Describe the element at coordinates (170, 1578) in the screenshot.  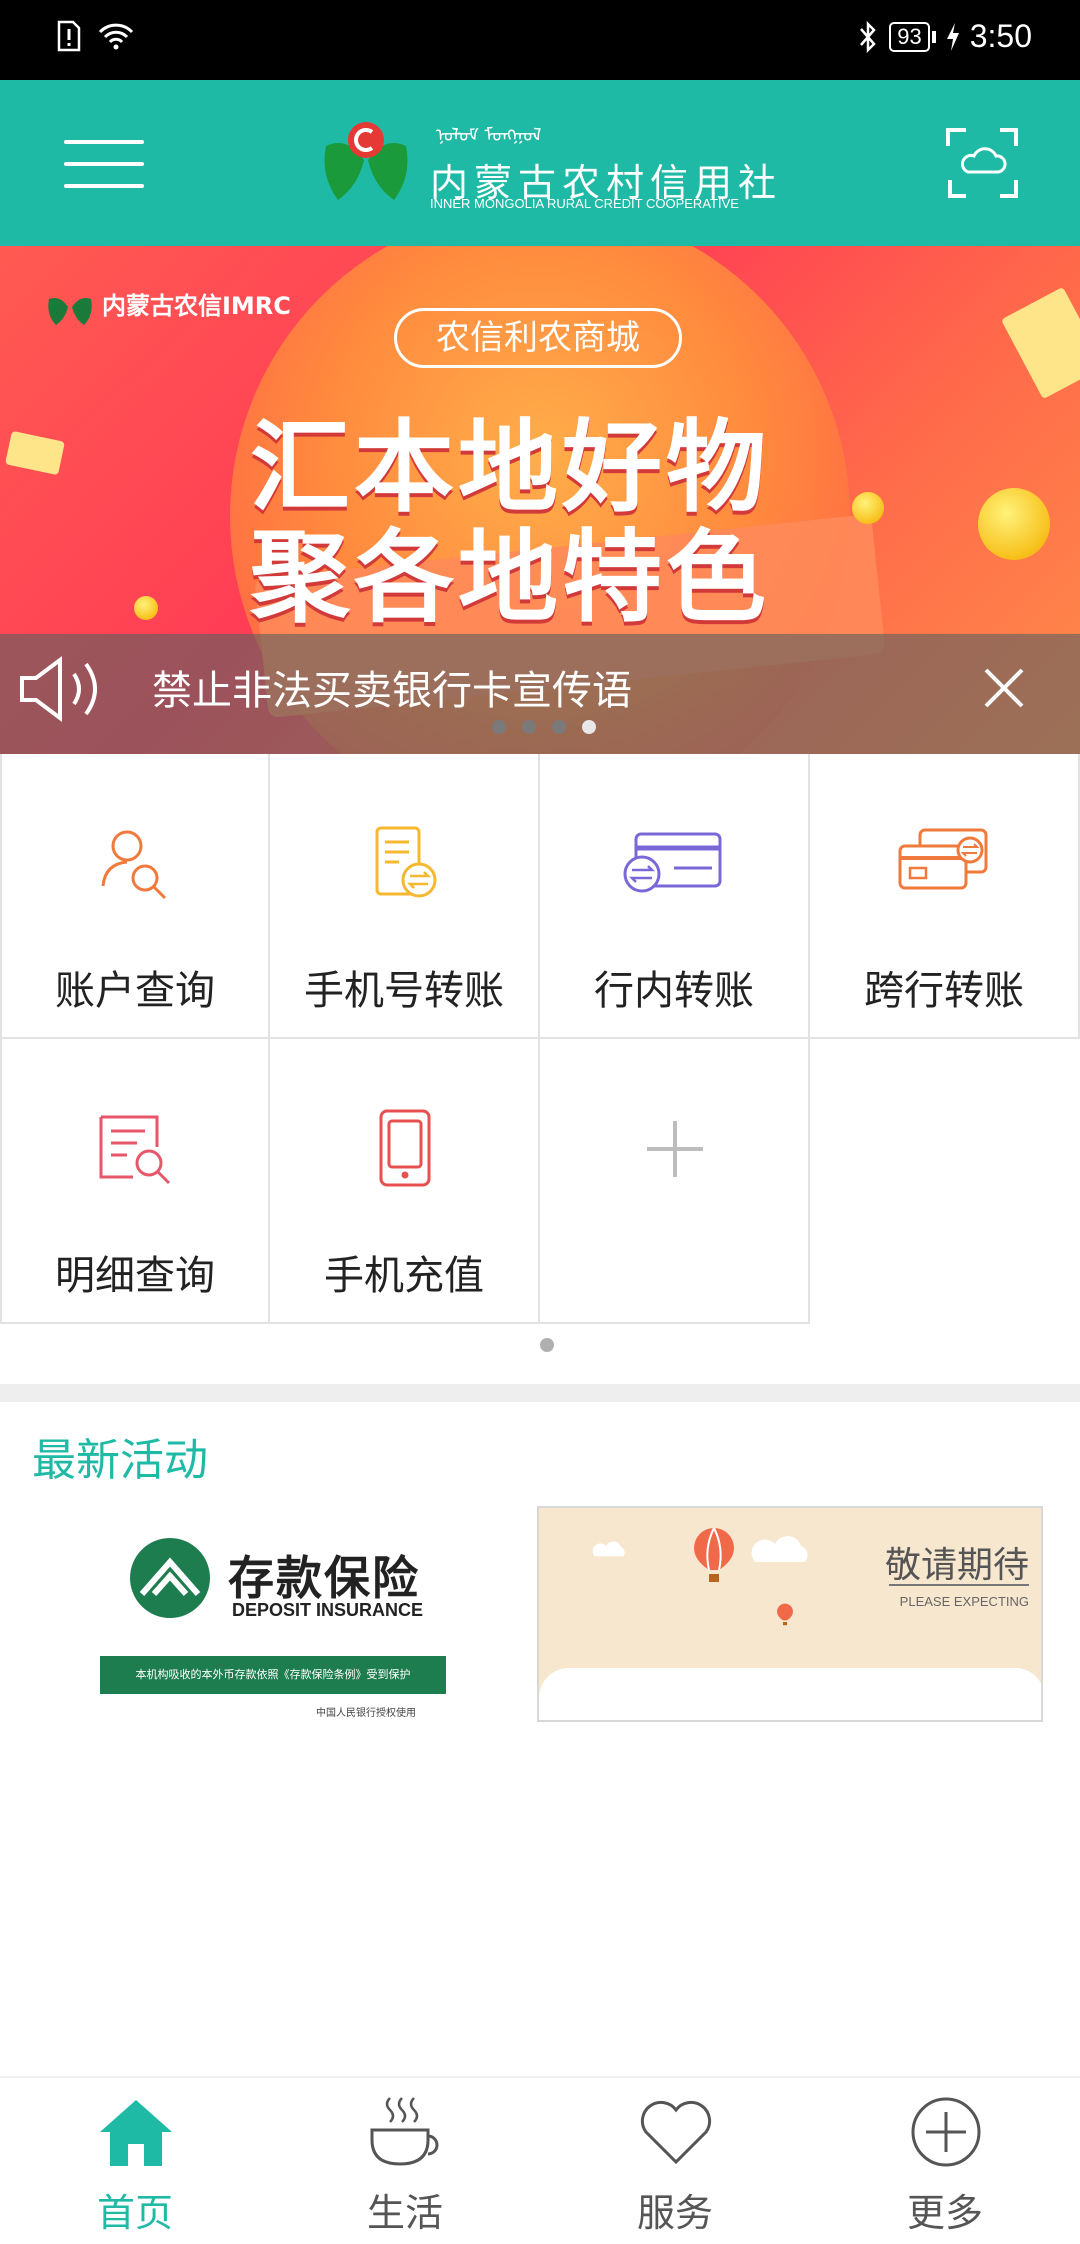
I see `deposit-insurance-logo-icon` at that location.